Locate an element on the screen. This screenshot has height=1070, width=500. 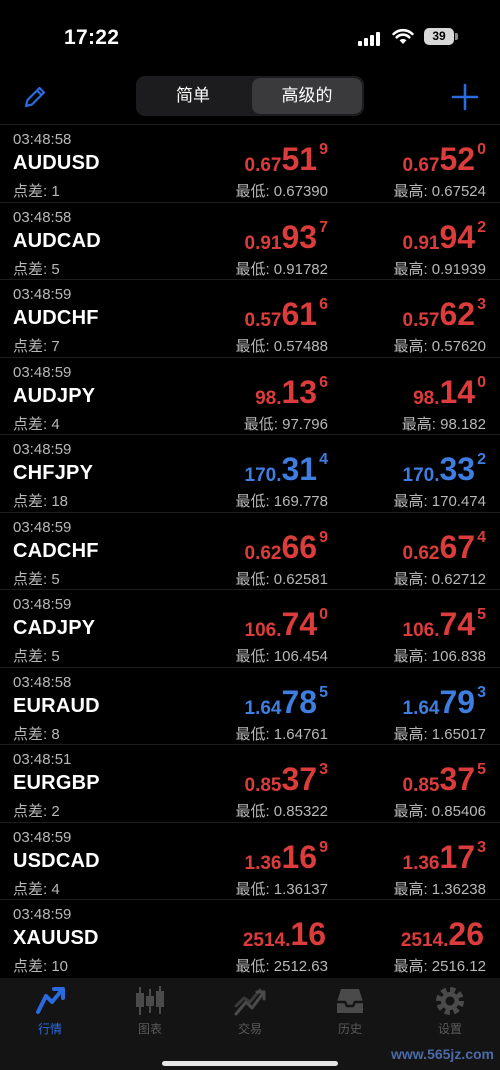
quote-spread: 点差: 1 is located at coordinates (36, 191).